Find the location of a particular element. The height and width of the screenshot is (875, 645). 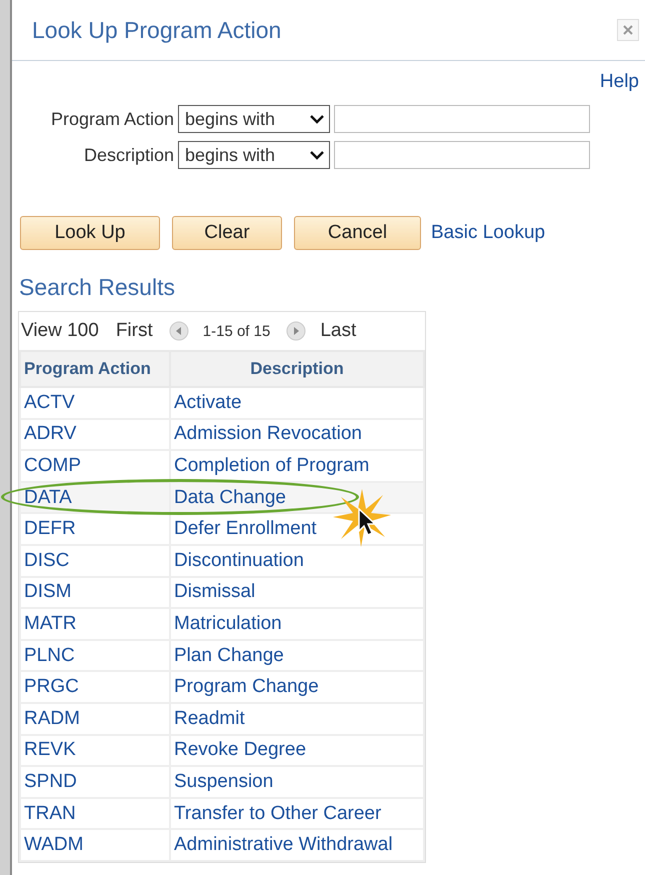

first-link: First is located at coordinates (134, 331).